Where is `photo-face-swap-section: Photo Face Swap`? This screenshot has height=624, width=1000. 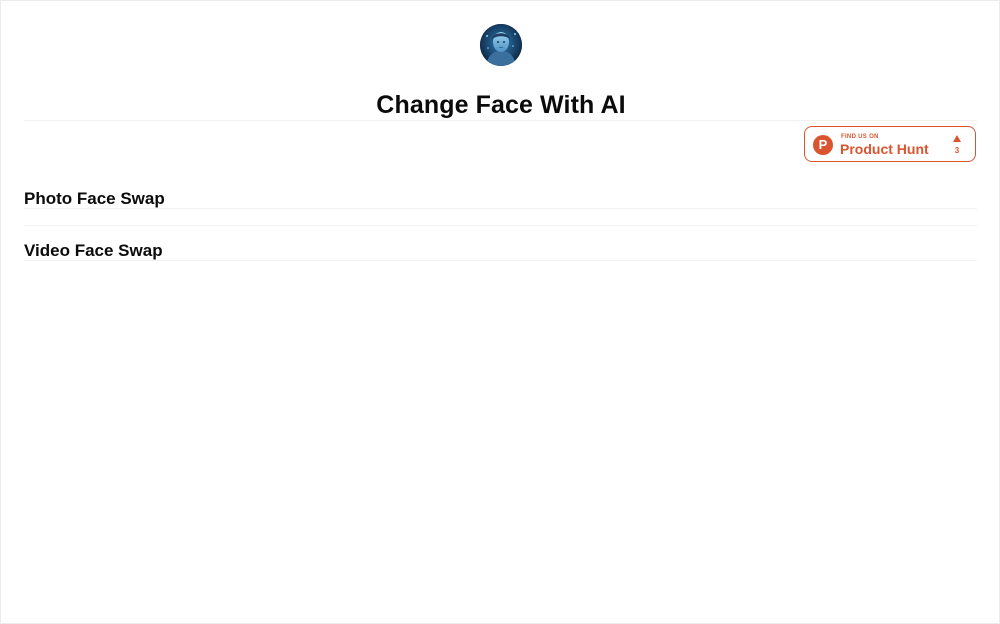 photo-face-swap-section: Photo Face Swap is located at coordinates (500, 207).